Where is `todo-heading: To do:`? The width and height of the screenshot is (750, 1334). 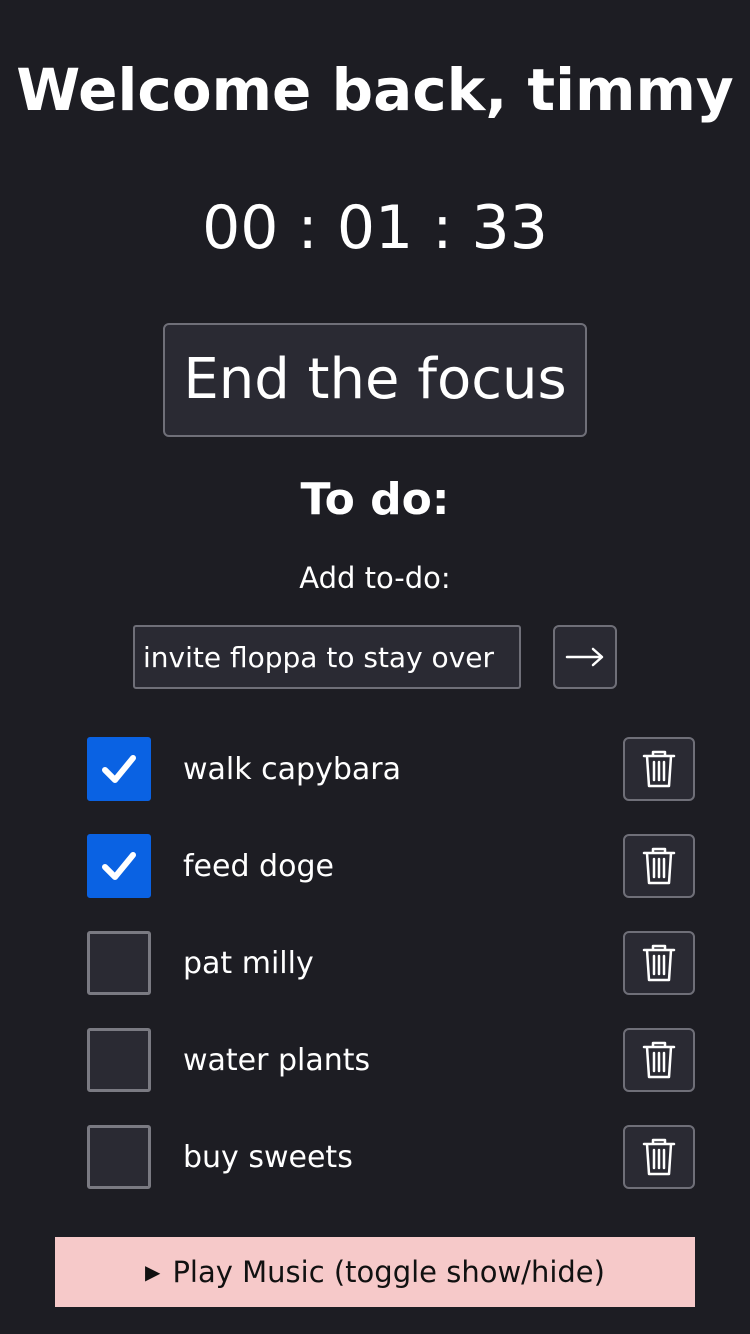 todo-heading: To do: is located at coordinates (375, 499).